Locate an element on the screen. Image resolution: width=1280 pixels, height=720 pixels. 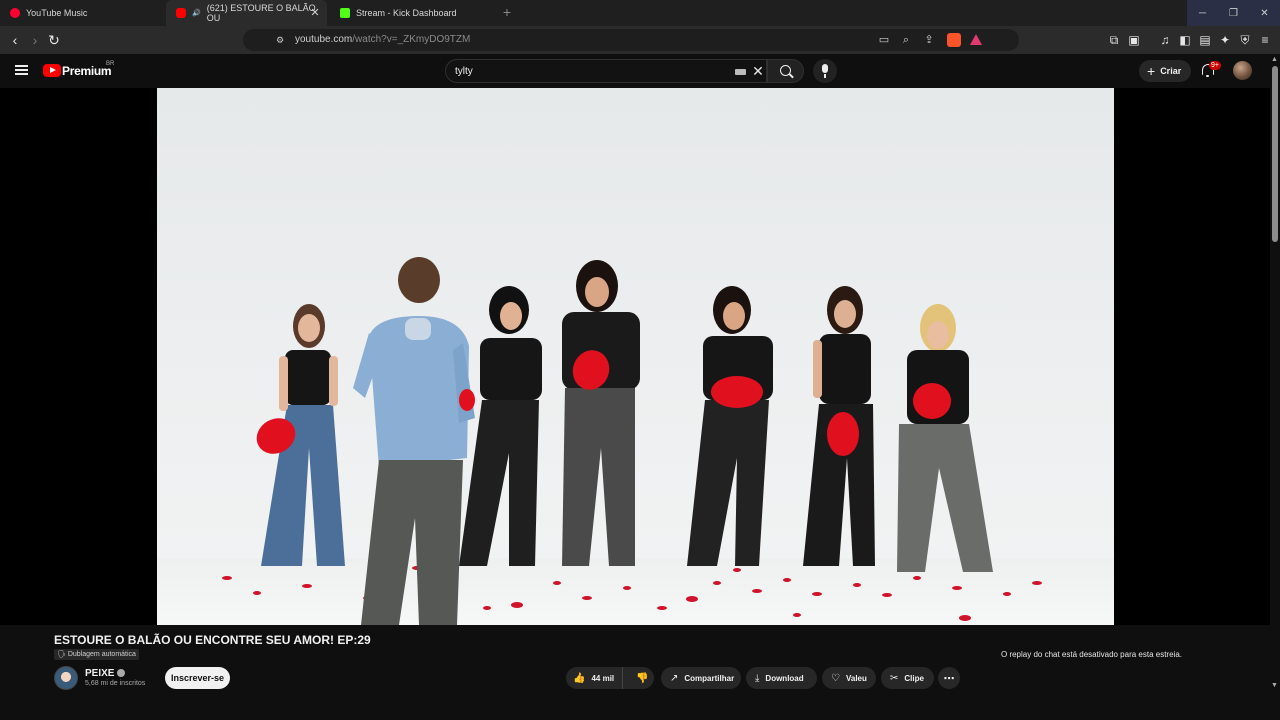
more-icon: ⋯ is located at coordinates (949, 678).